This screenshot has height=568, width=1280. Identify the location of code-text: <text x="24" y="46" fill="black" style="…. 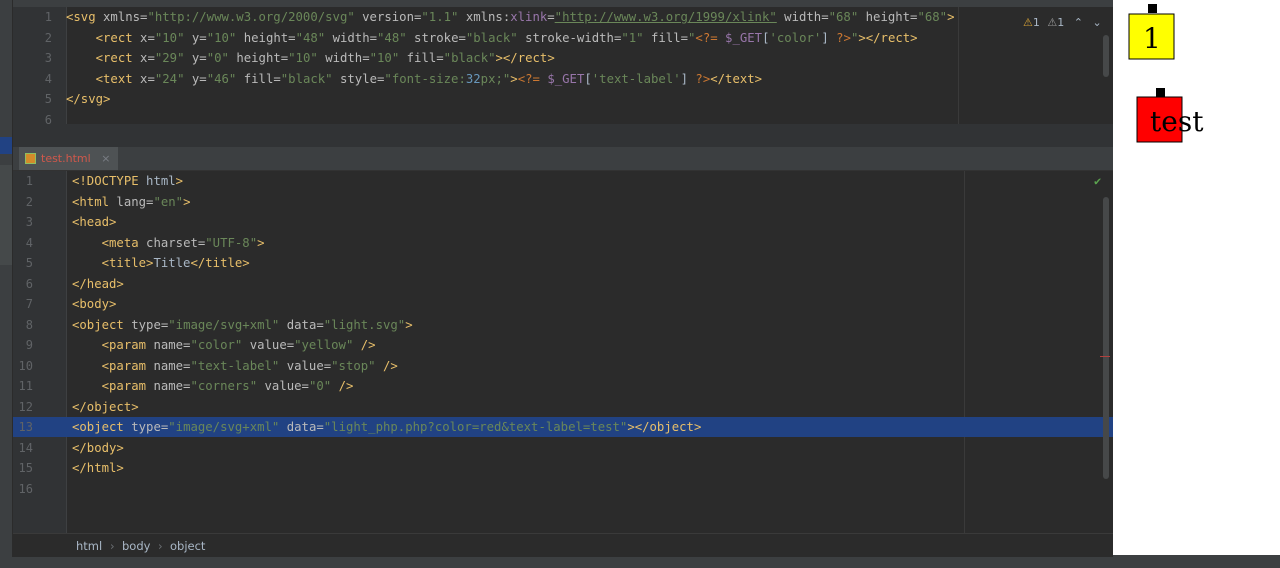
(414, 79).